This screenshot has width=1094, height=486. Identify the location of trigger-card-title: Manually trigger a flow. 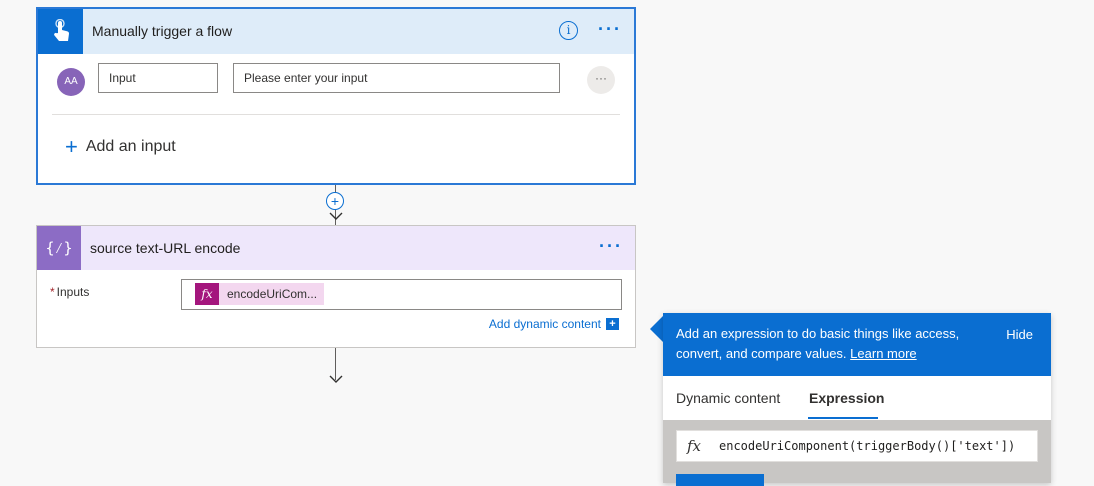
(162, 31).